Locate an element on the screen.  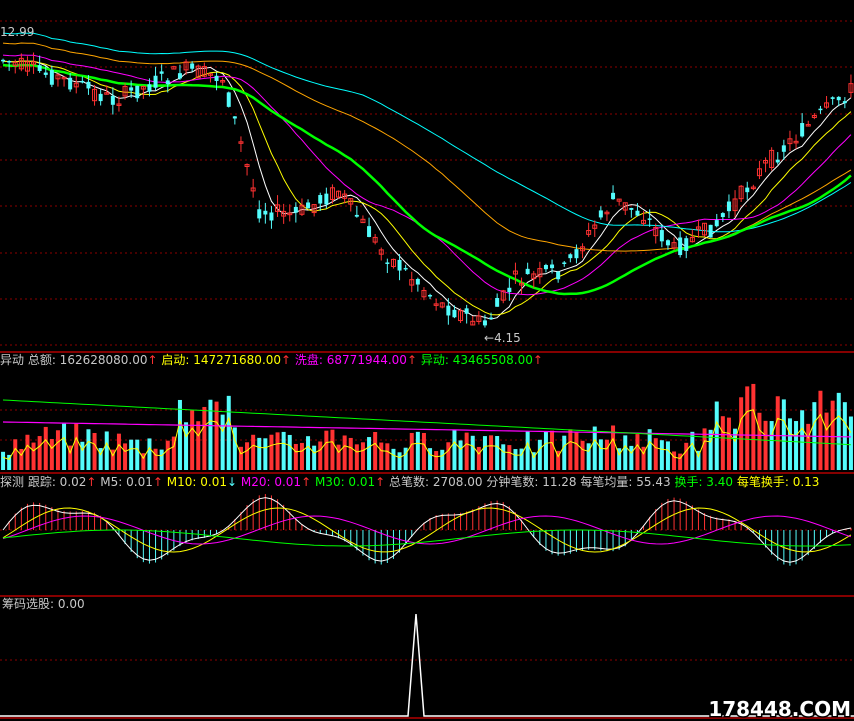
legend-item-4: M30: 0.01 is located at coordinates (345, 482).